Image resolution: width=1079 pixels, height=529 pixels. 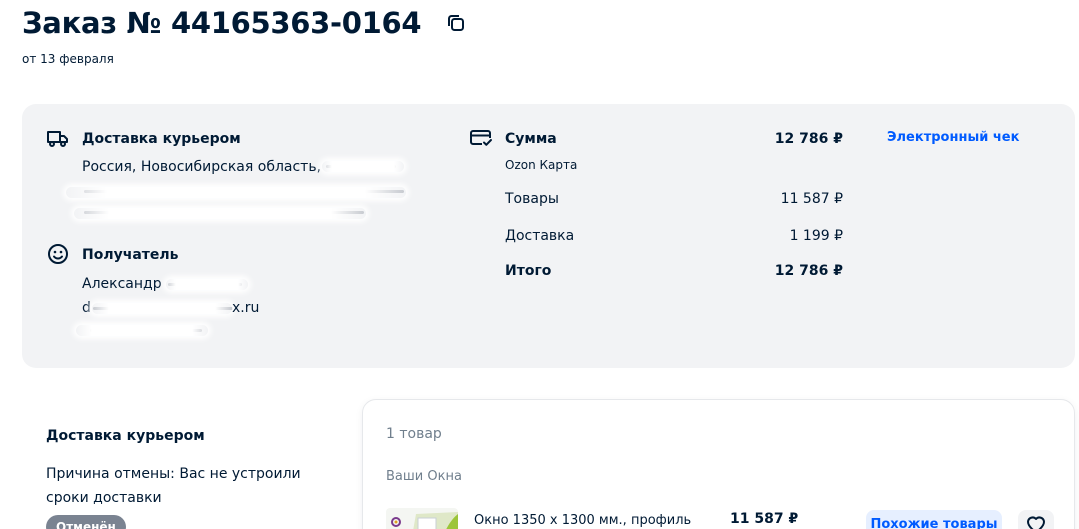 What do you see at coordinates (414, 434) in the screenshot?
I see `goods-count: 1 товар` at bounding box center [414, 434].